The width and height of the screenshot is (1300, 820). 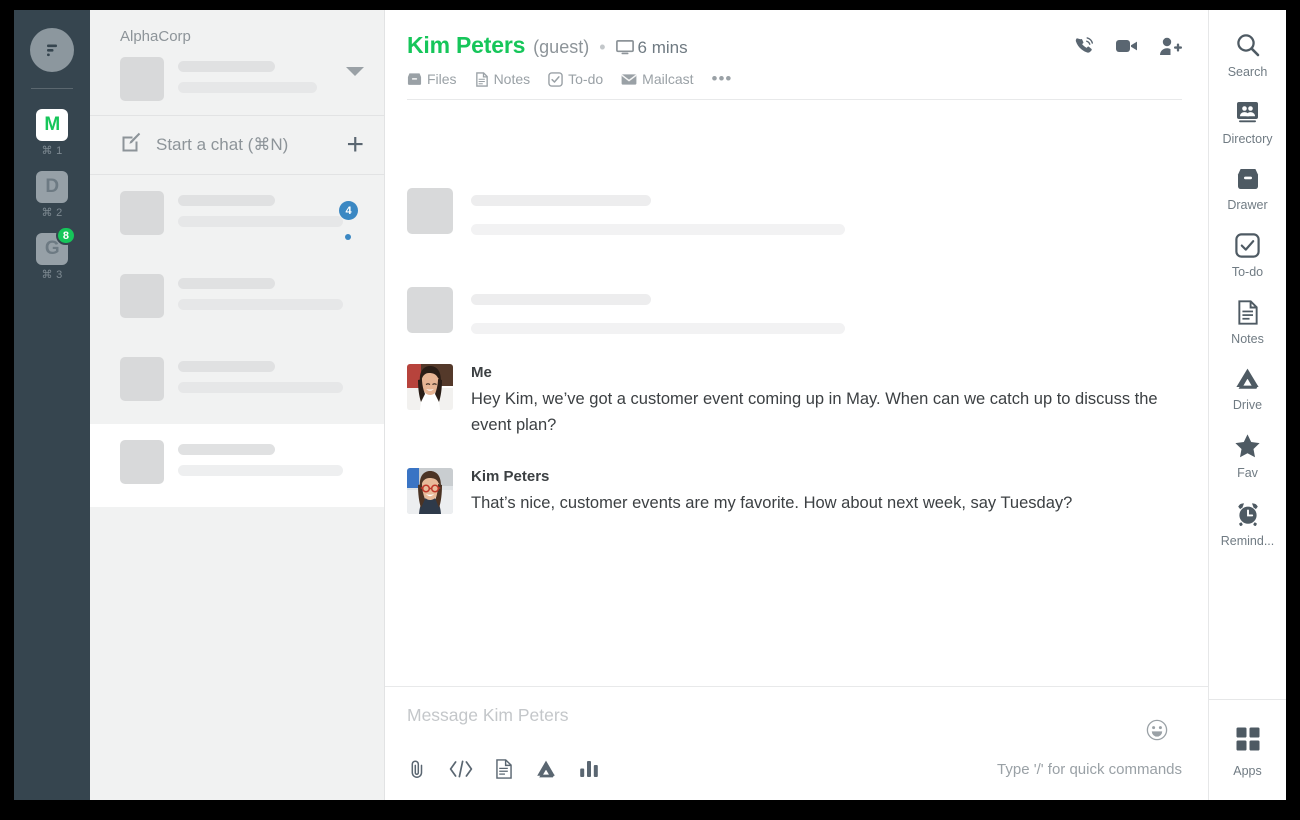 What do you see at coordinates (466, 45) in the screenshot?
I see `conversation-name: Kim Peters` at bounding box center [466, 45].